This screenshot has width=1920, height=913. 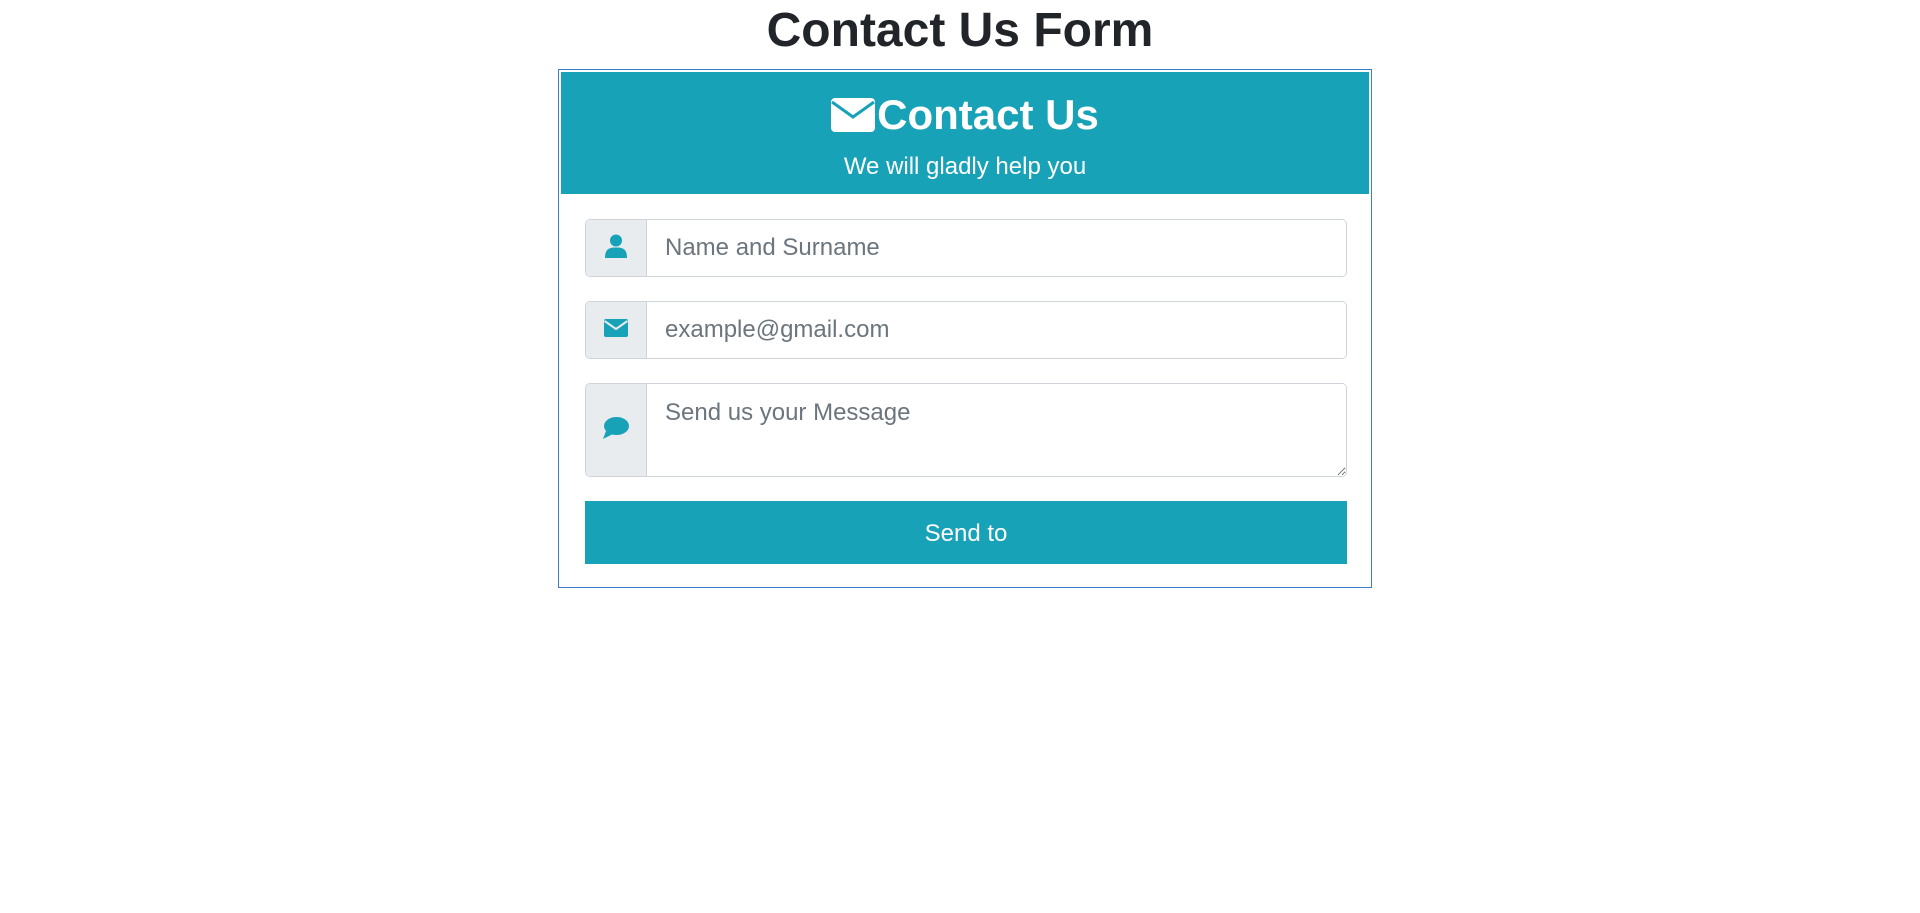 I want to click on name-addon, so click(x=616, y=248).